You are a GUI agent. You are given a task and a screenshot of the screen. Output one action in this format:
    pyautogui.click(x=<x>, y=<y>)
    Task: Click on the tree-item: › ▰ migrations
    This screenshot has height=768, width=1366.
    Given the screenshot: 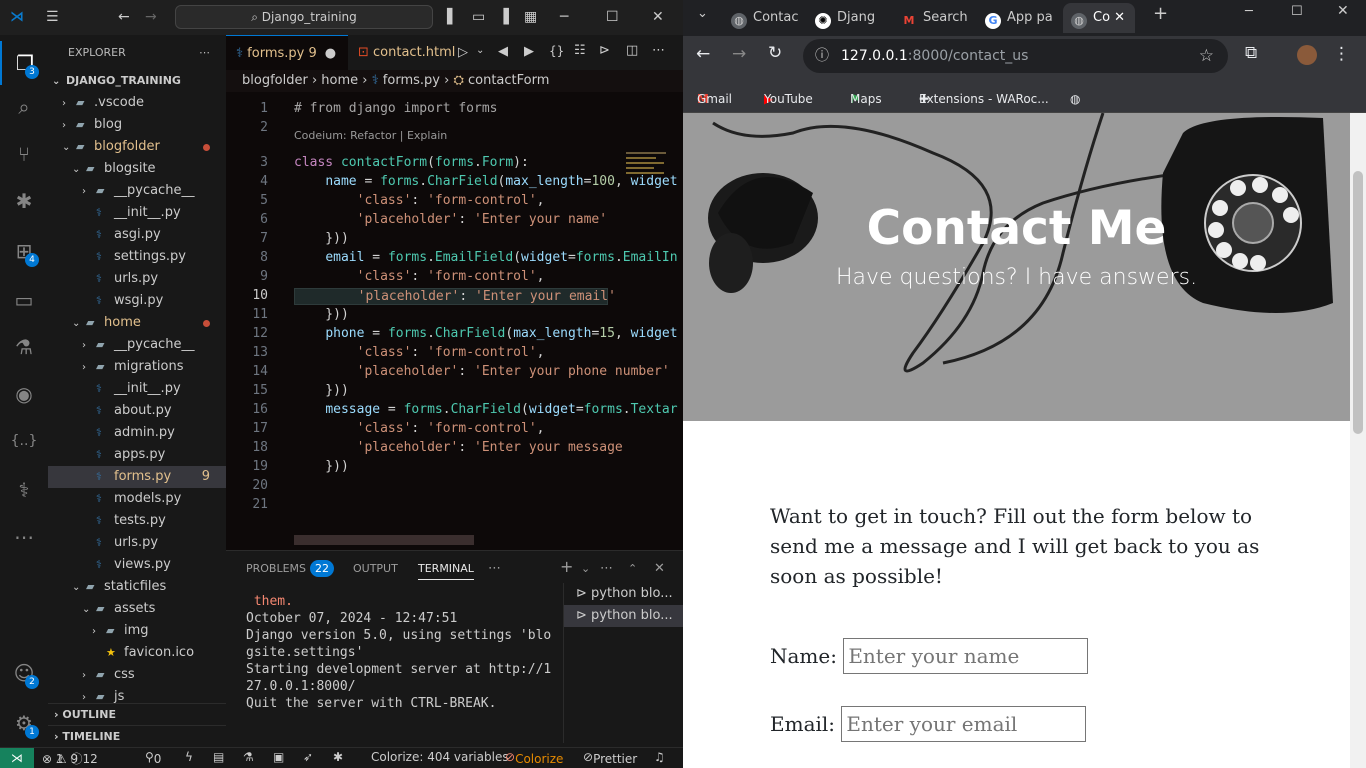 What is the action you would take?
    pyautogui.click(x=137, y=367)
    